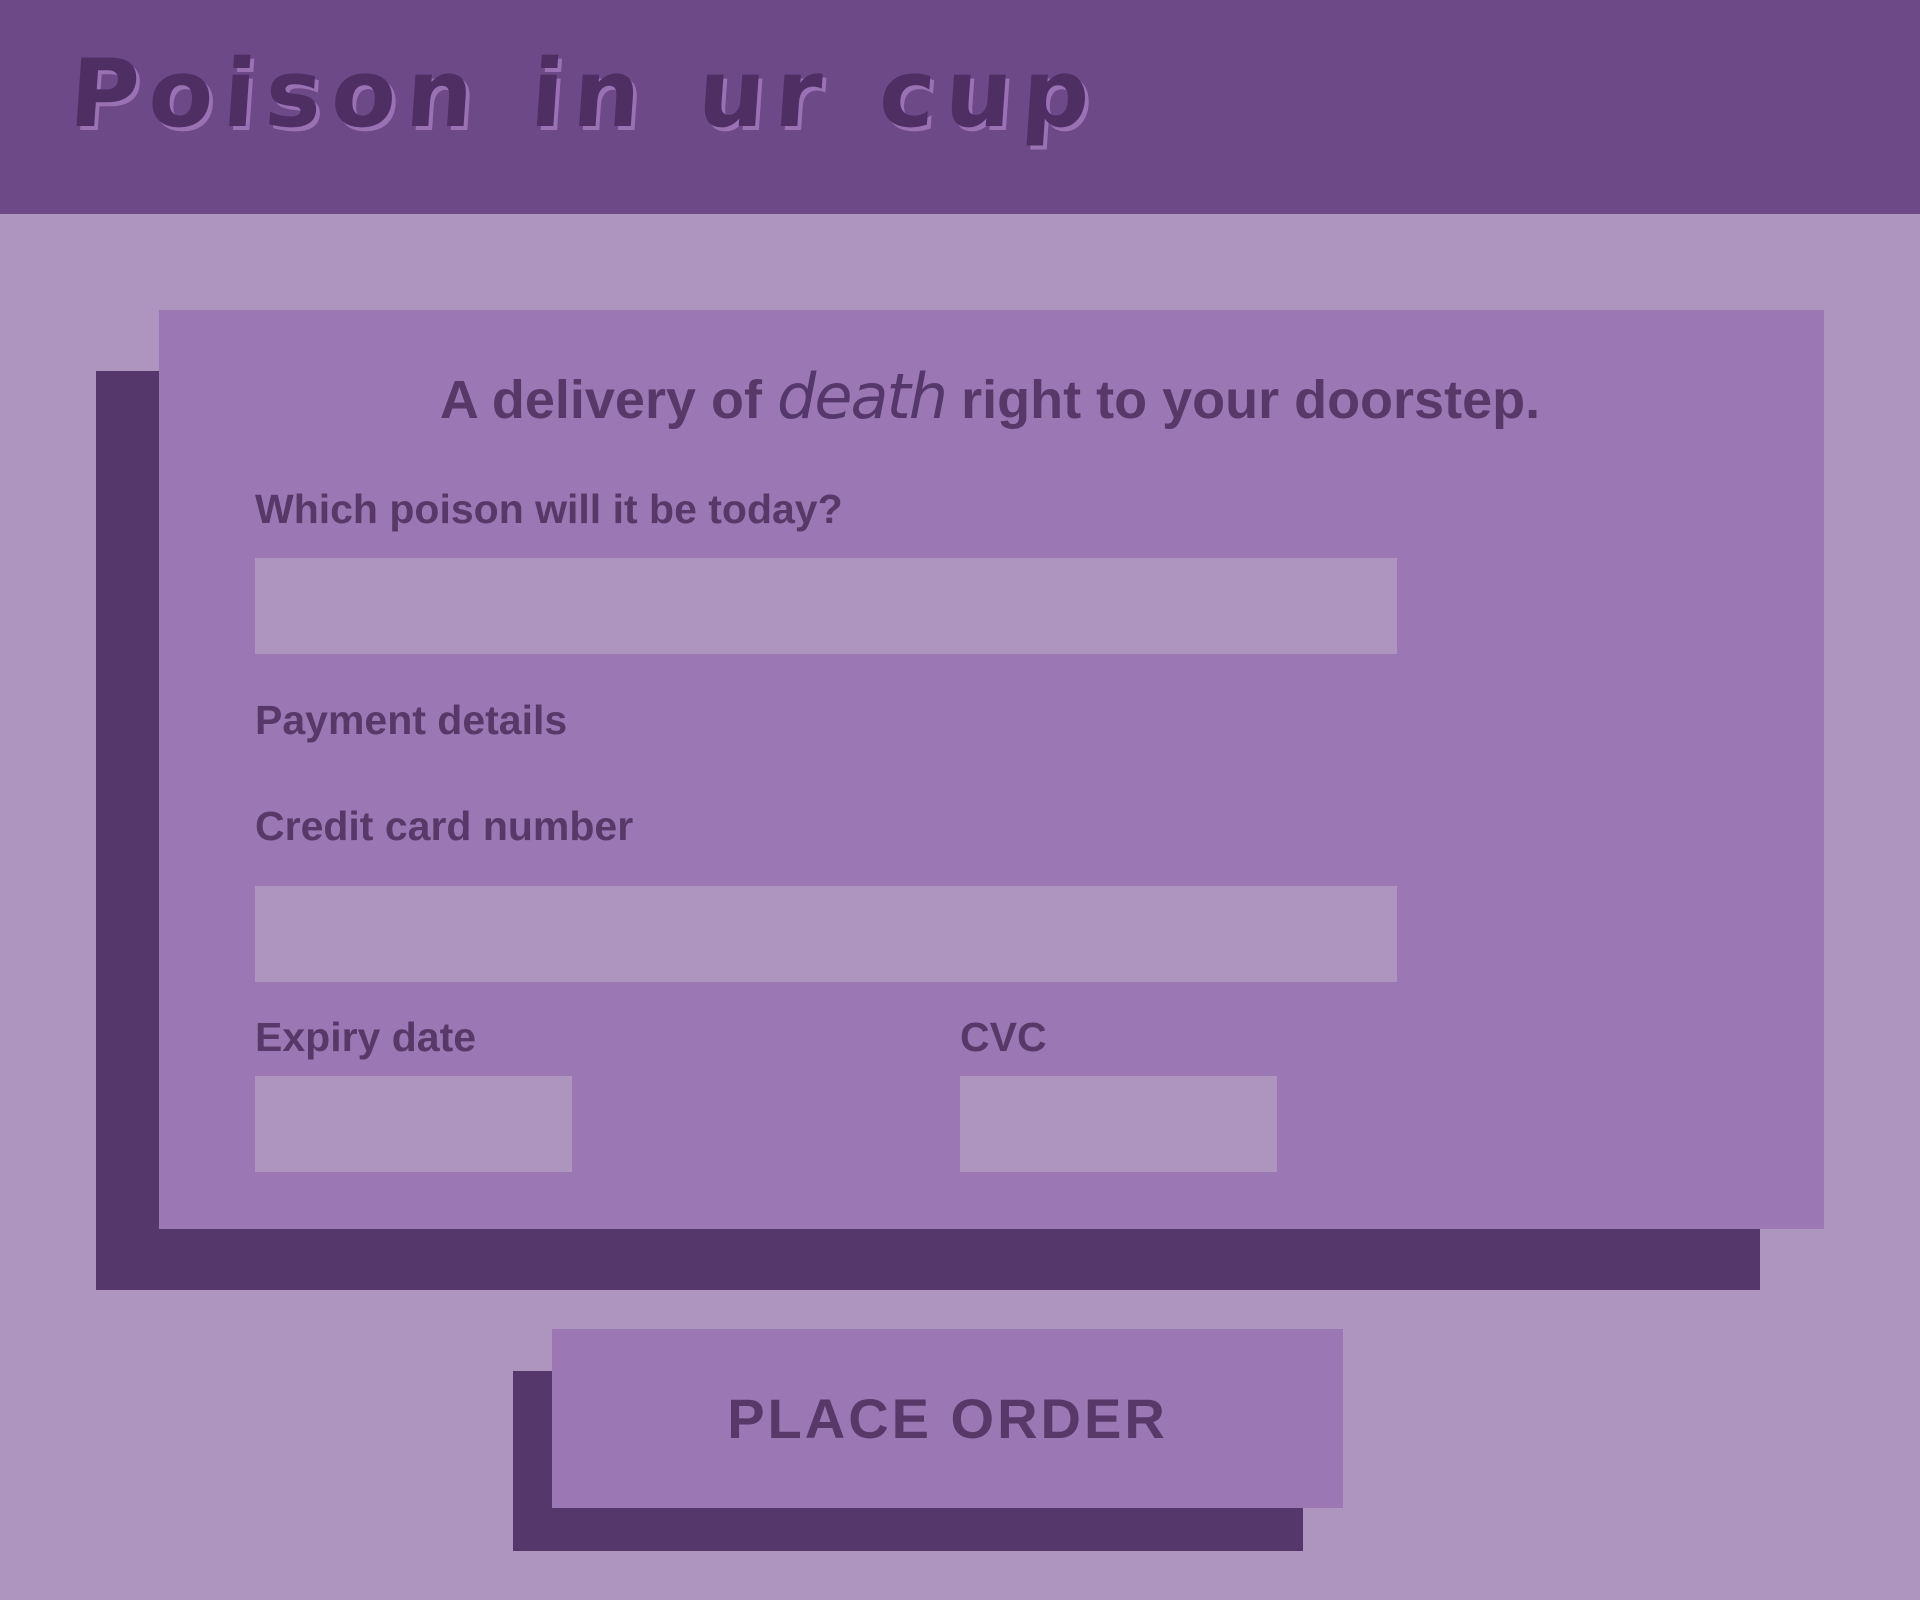 The height and width of the screenshot is (1600, 1920). I want to click on credit-card-label: Credit card number, so click(444, 826).